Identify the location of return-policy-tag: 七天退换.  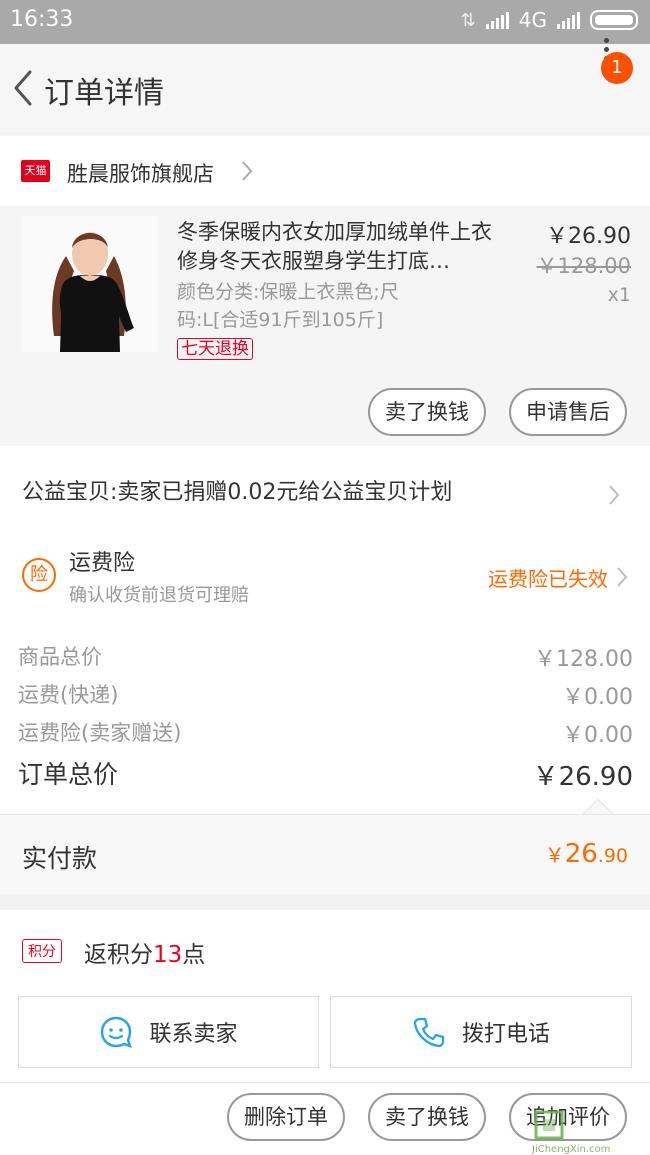
(215, 349).